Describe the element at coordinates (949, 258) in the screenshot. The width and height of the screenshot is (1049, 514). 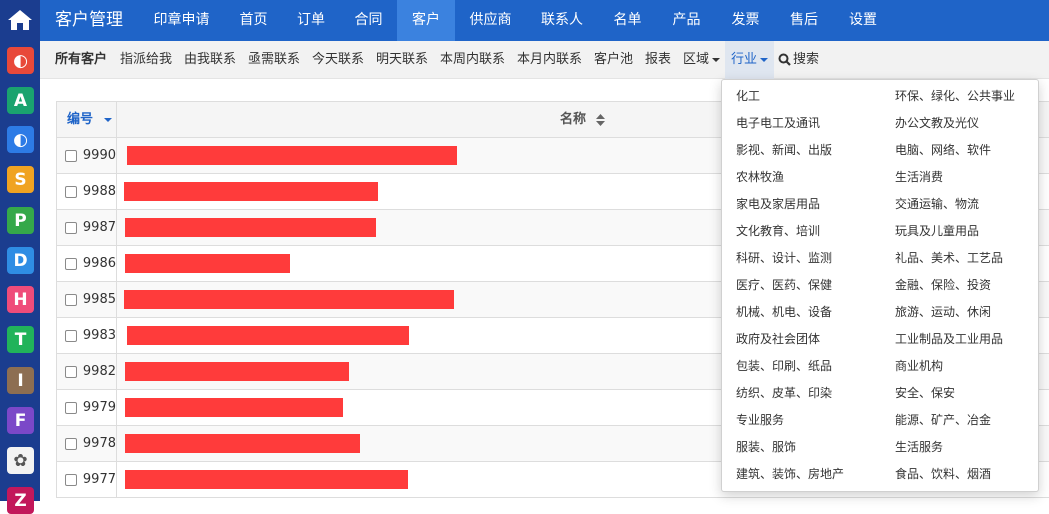
I see `industry-option: 礼品、美术、工艺品` at that location.